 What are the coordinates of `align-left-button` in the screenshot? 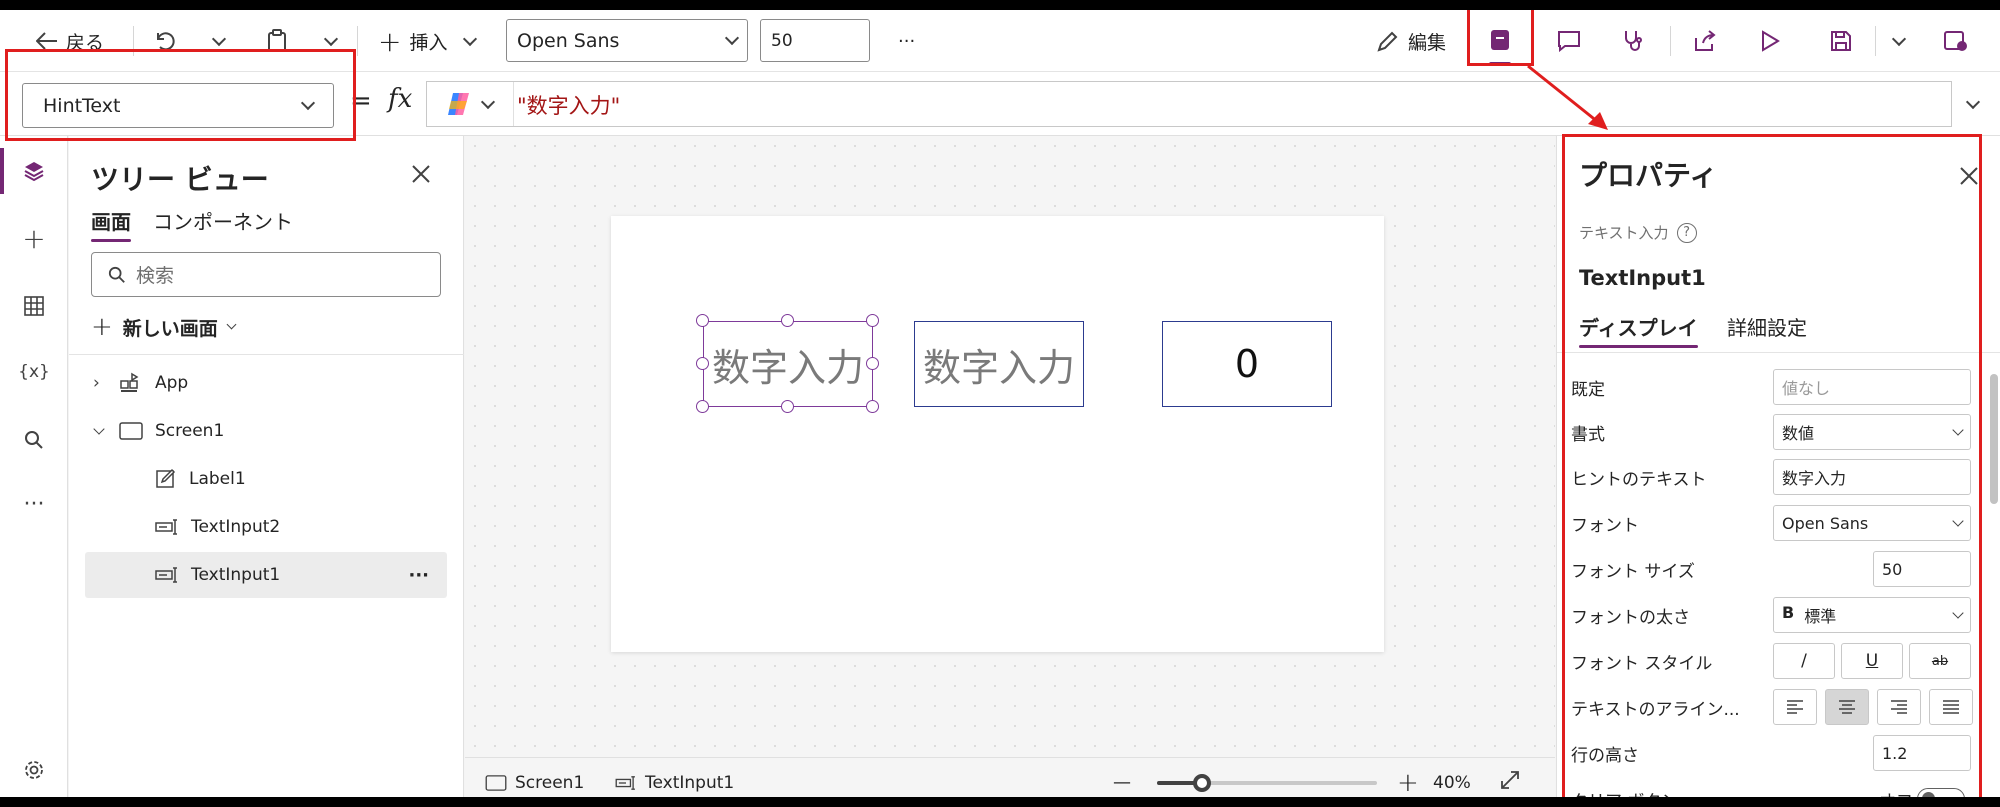 It's located at (1795, 707).